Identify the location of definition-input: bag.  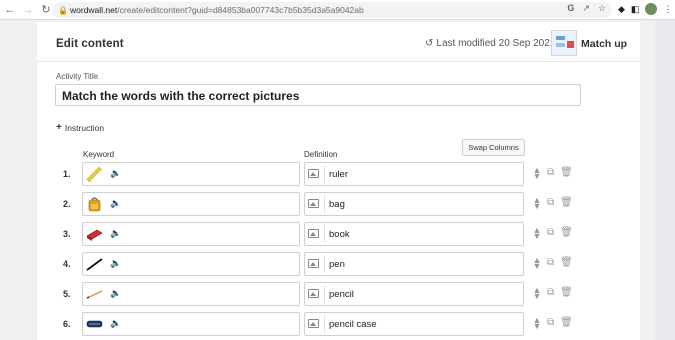
(414, 204).